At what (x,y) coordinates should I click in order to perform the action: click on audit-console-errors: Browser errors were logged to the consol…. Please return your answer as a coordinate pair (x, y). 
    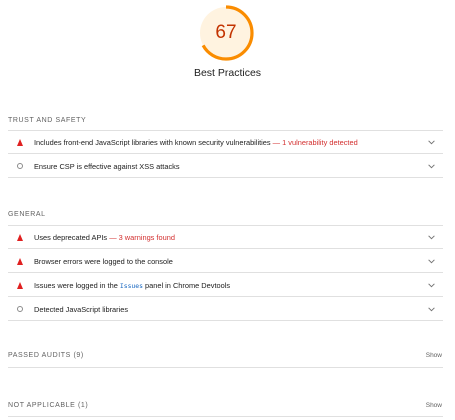
    Looking at the image, I should click on (225, 261).